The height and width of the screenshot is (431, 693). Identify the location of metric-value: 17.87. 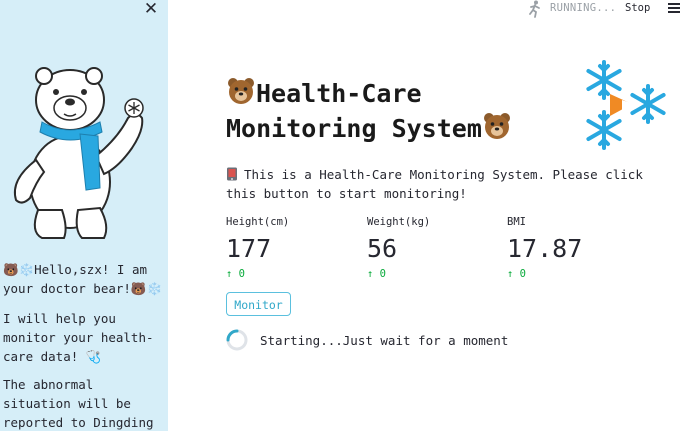
(545, 248).